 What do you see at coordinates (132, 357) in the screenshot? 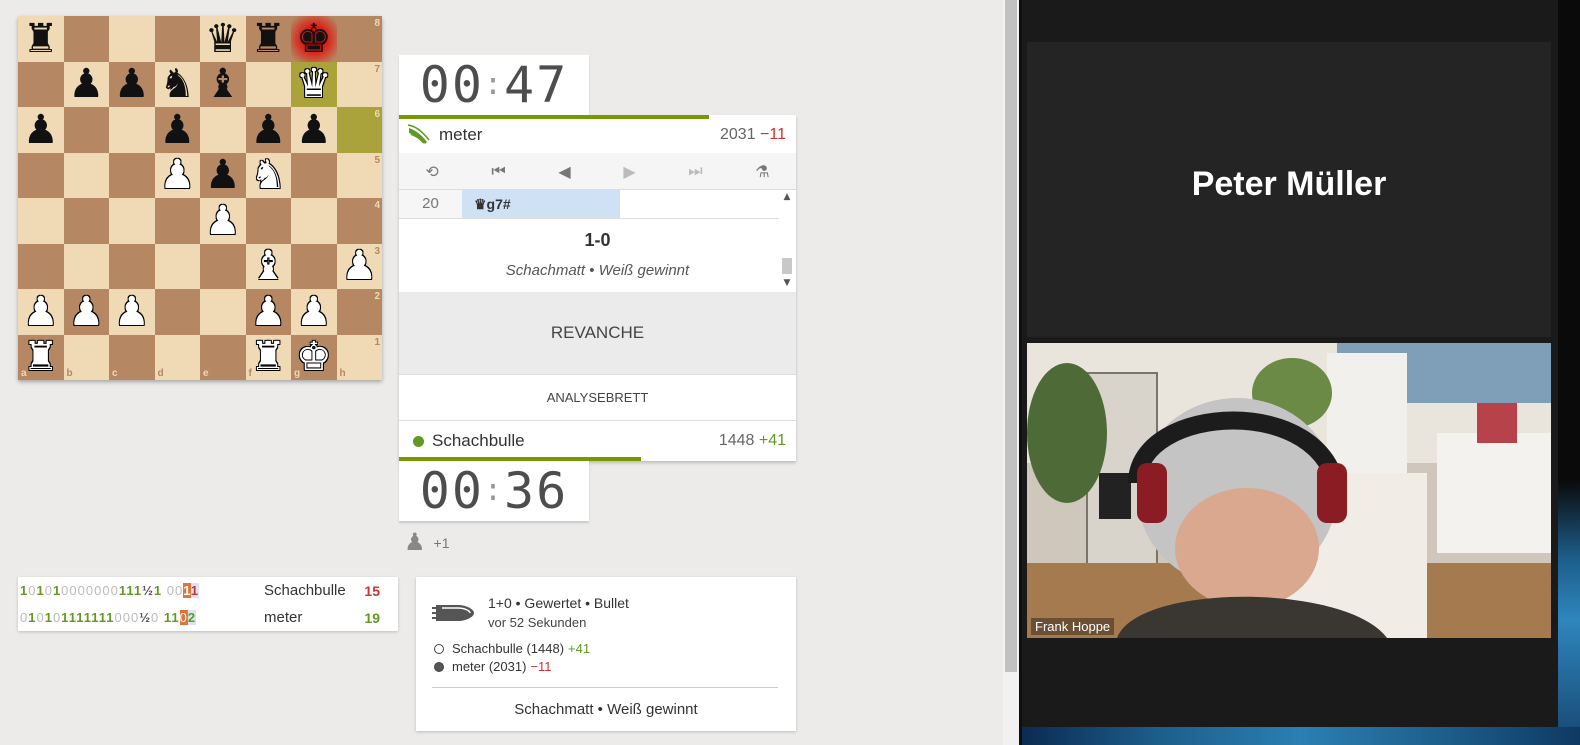
I see `square-c1: c` at bounding box center [132, 357].